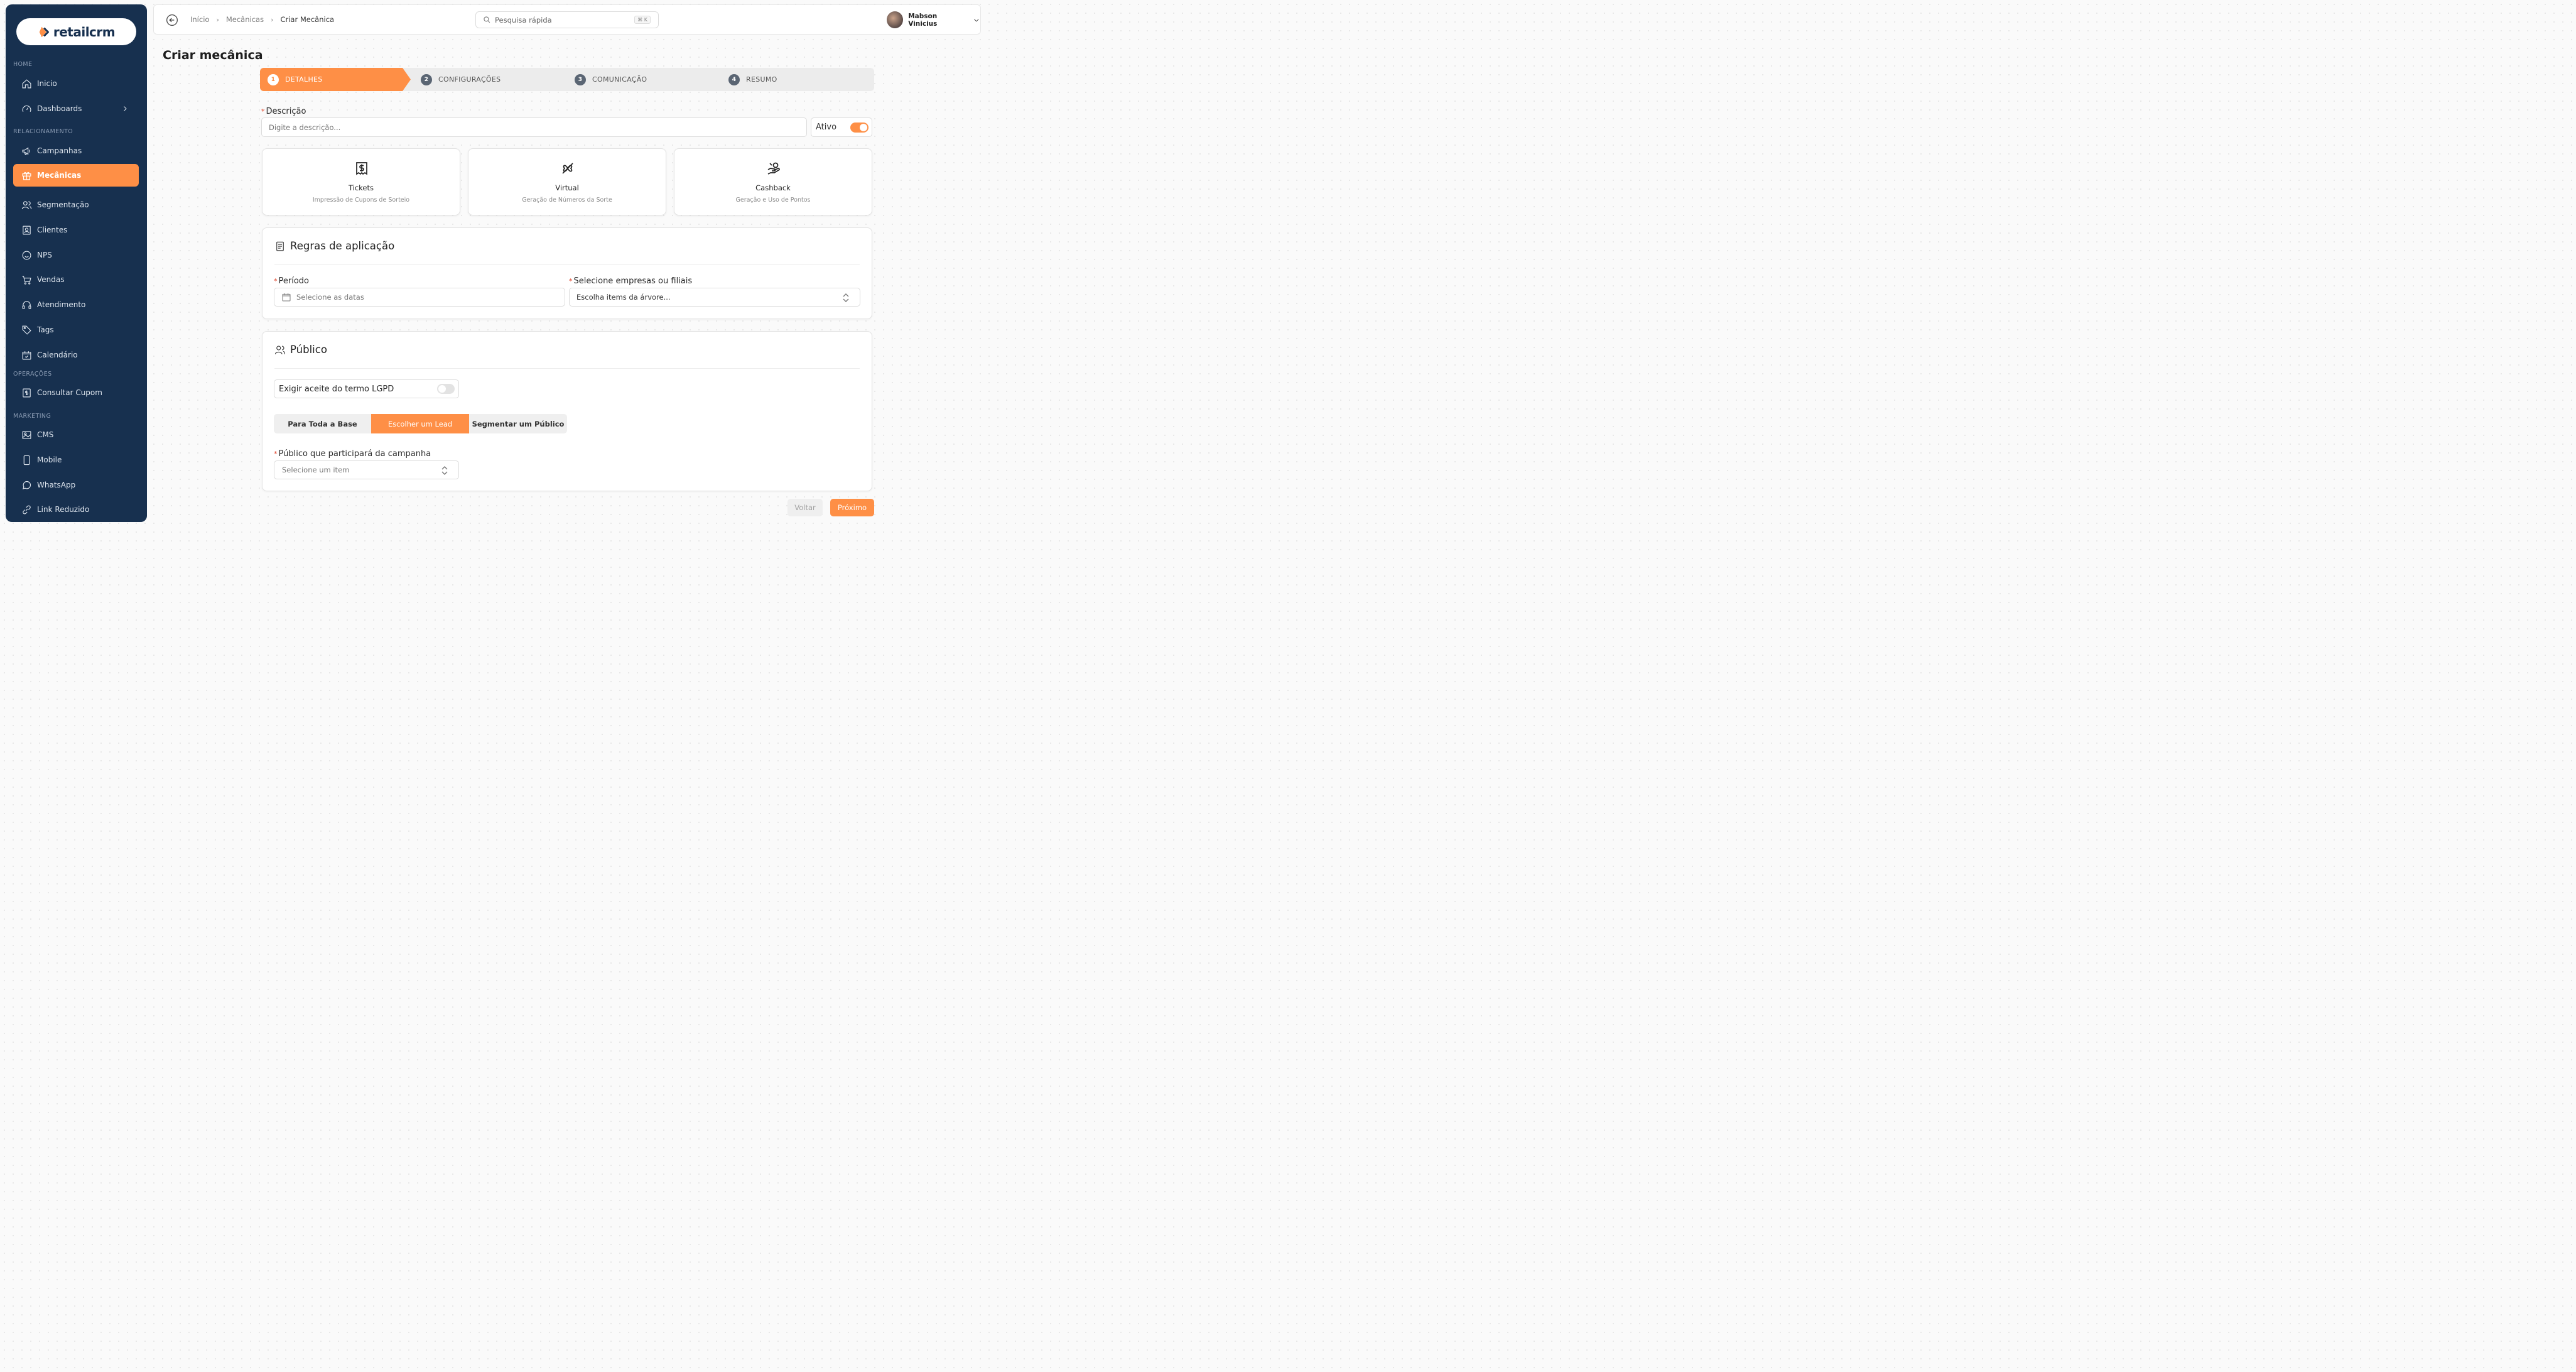 Image resolution: width=2576 pixels, height=1372 pixels. What do you see at coordinates (126, 108) in the screenshot?
I see `chevron-right-icon` at bounding box center [126, 108].